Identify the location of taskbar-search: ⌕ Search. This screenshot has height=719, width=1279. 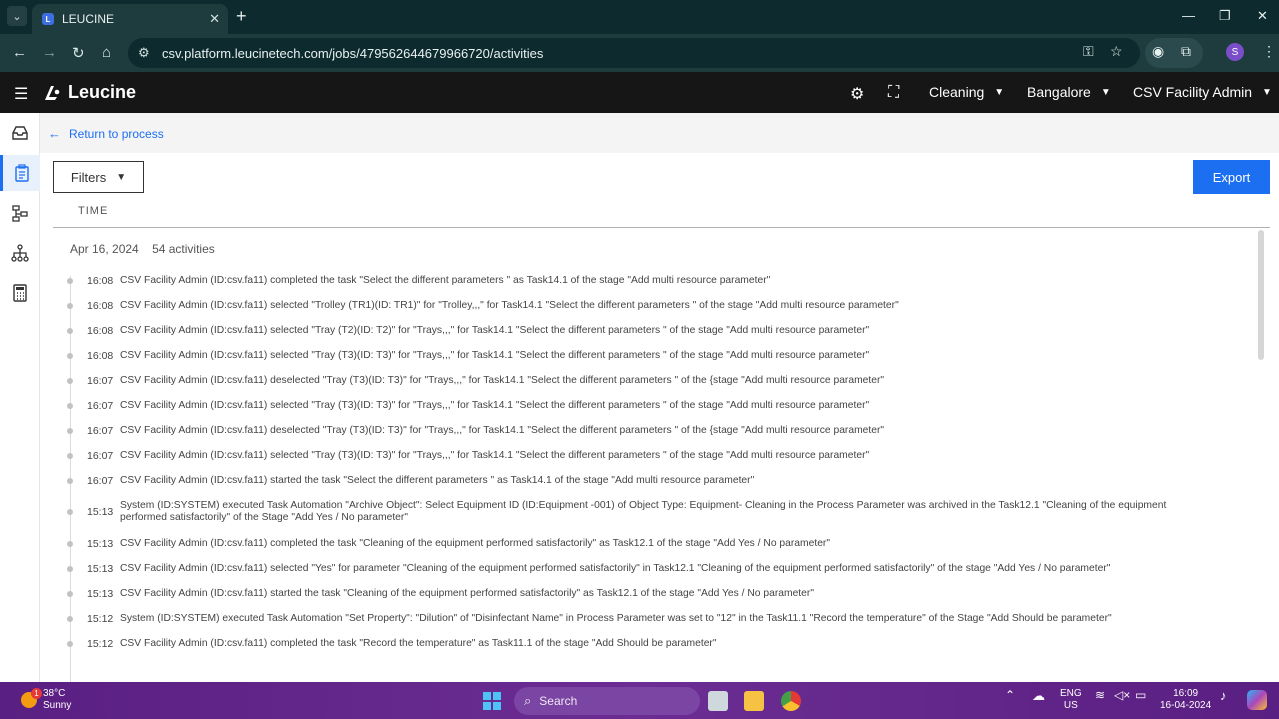
(607, 701).